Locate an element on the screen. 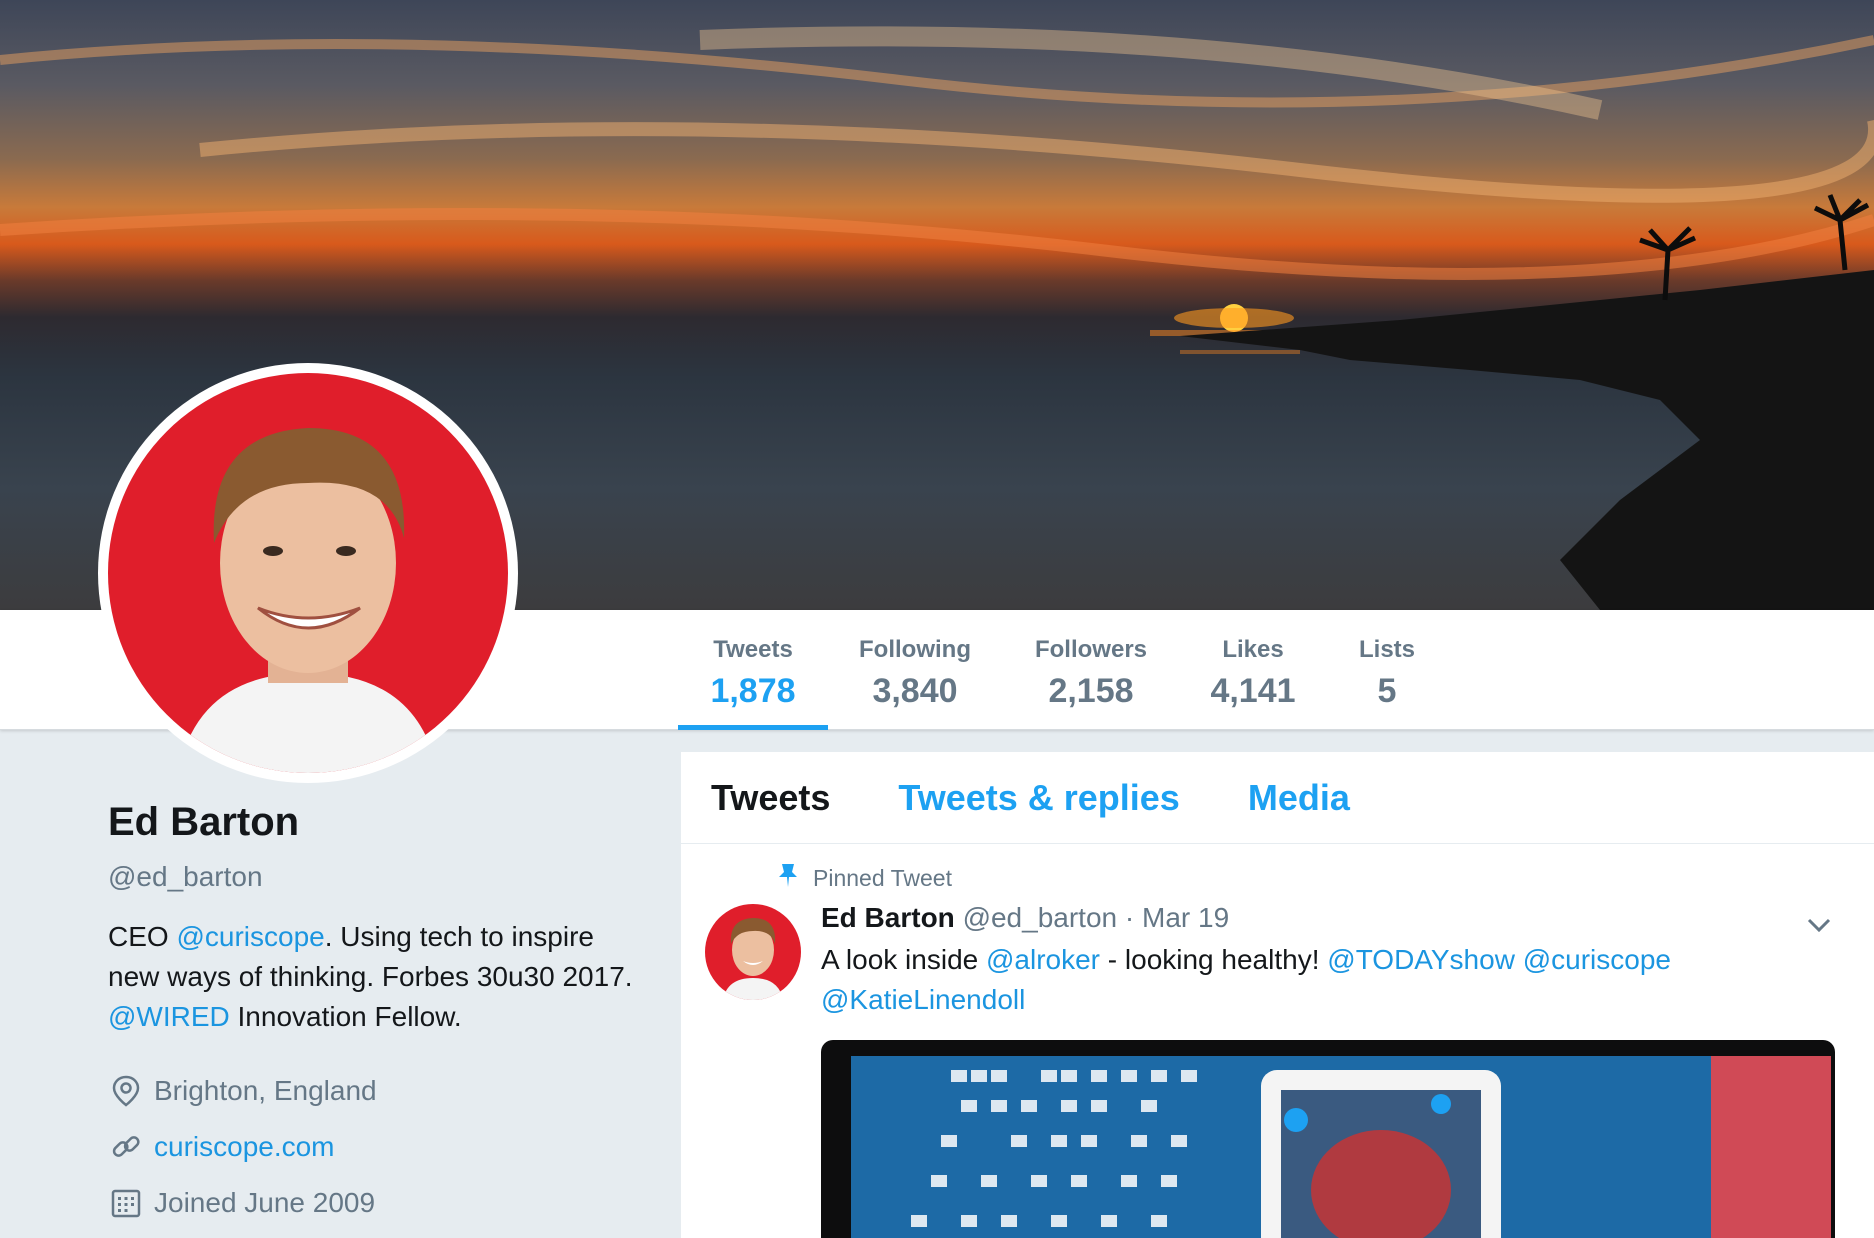  stat-value: 2,158 is located at coordinates (1091, 691).